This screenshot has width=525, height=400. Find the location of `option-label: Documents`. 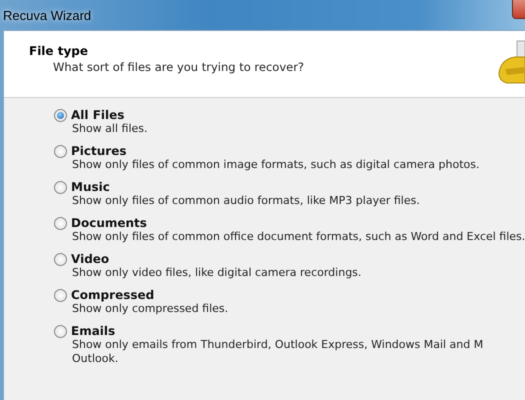

option-label: Documents is located at coordinates (109, 223).